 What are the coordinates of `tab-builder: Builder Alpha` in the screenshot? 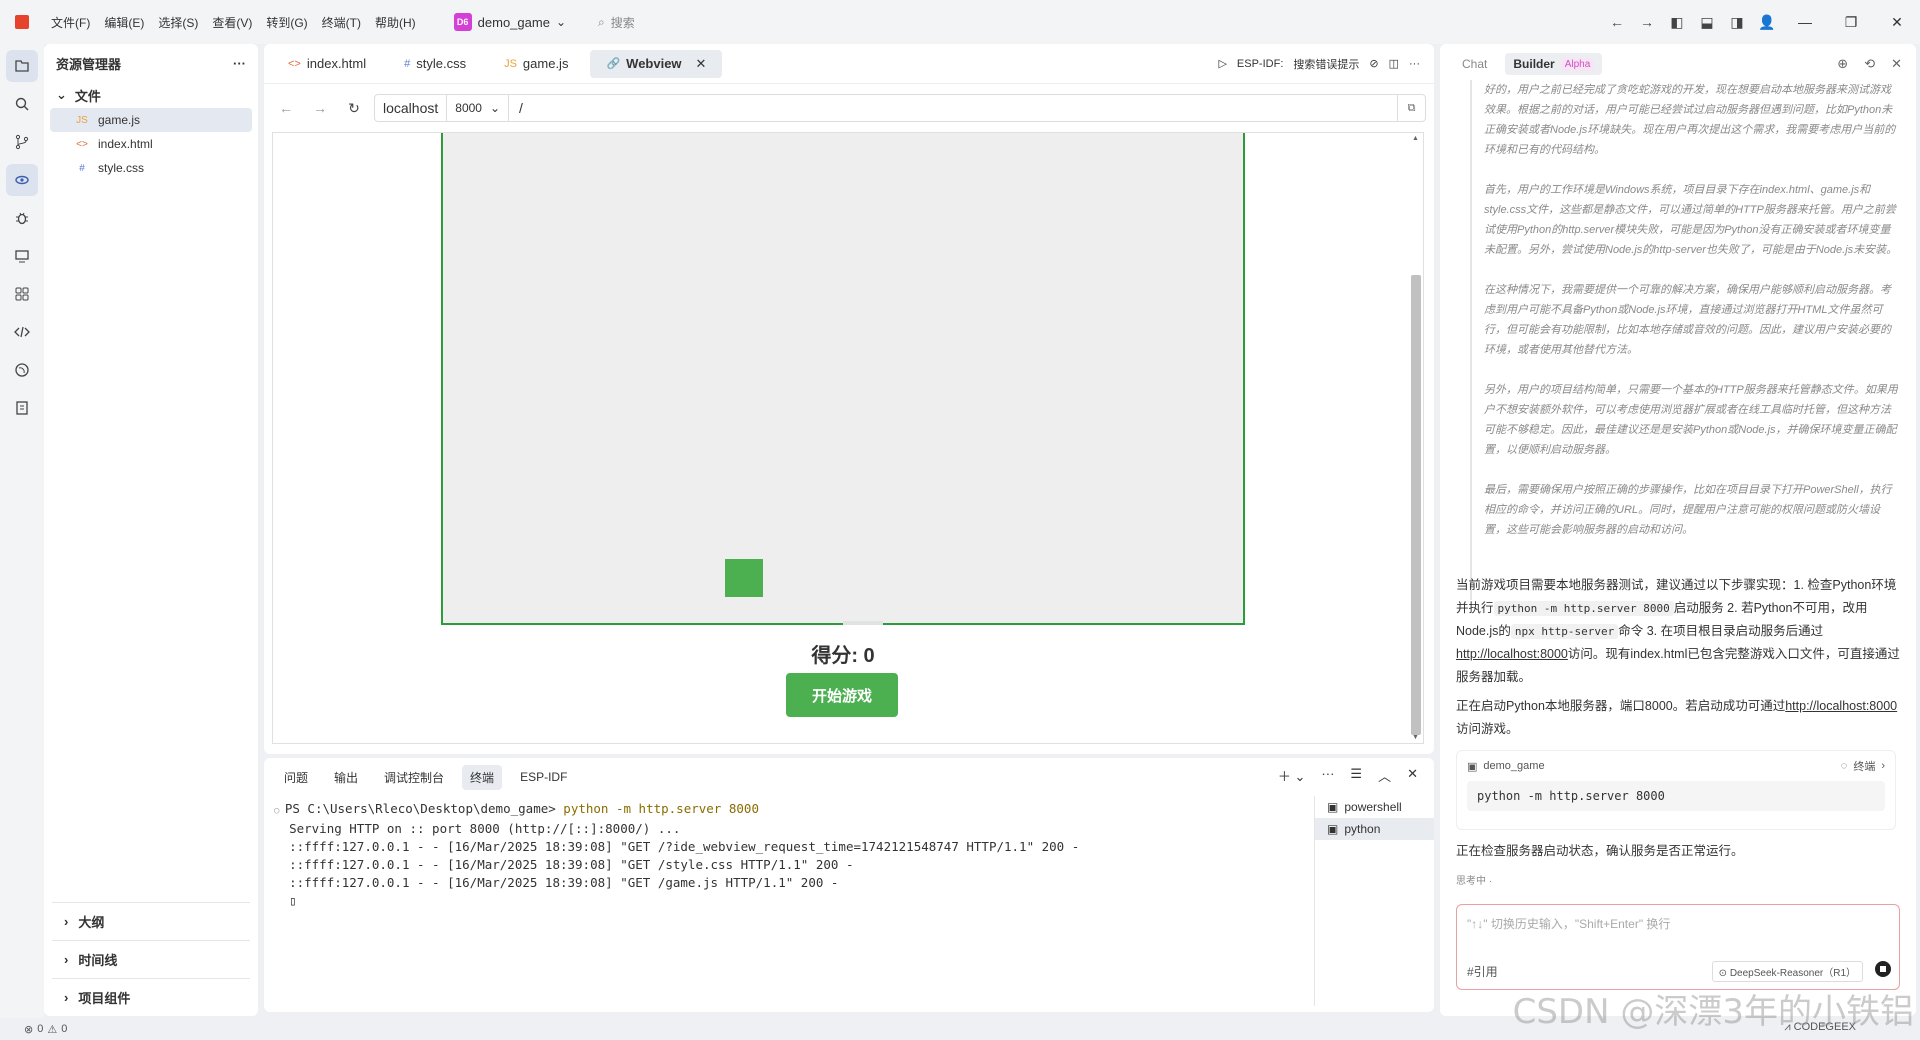 It's located at (1554, 64).